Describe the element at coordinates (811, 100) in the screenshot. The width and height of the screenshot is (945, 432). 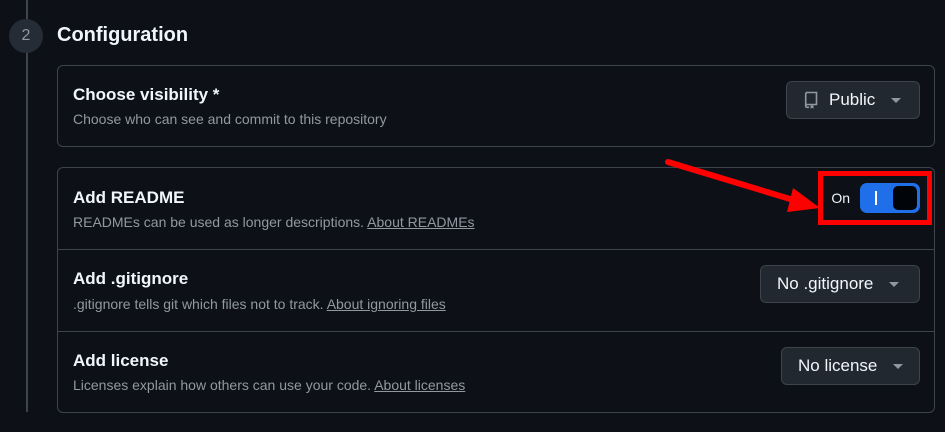
I see `repo-icon` at that location.